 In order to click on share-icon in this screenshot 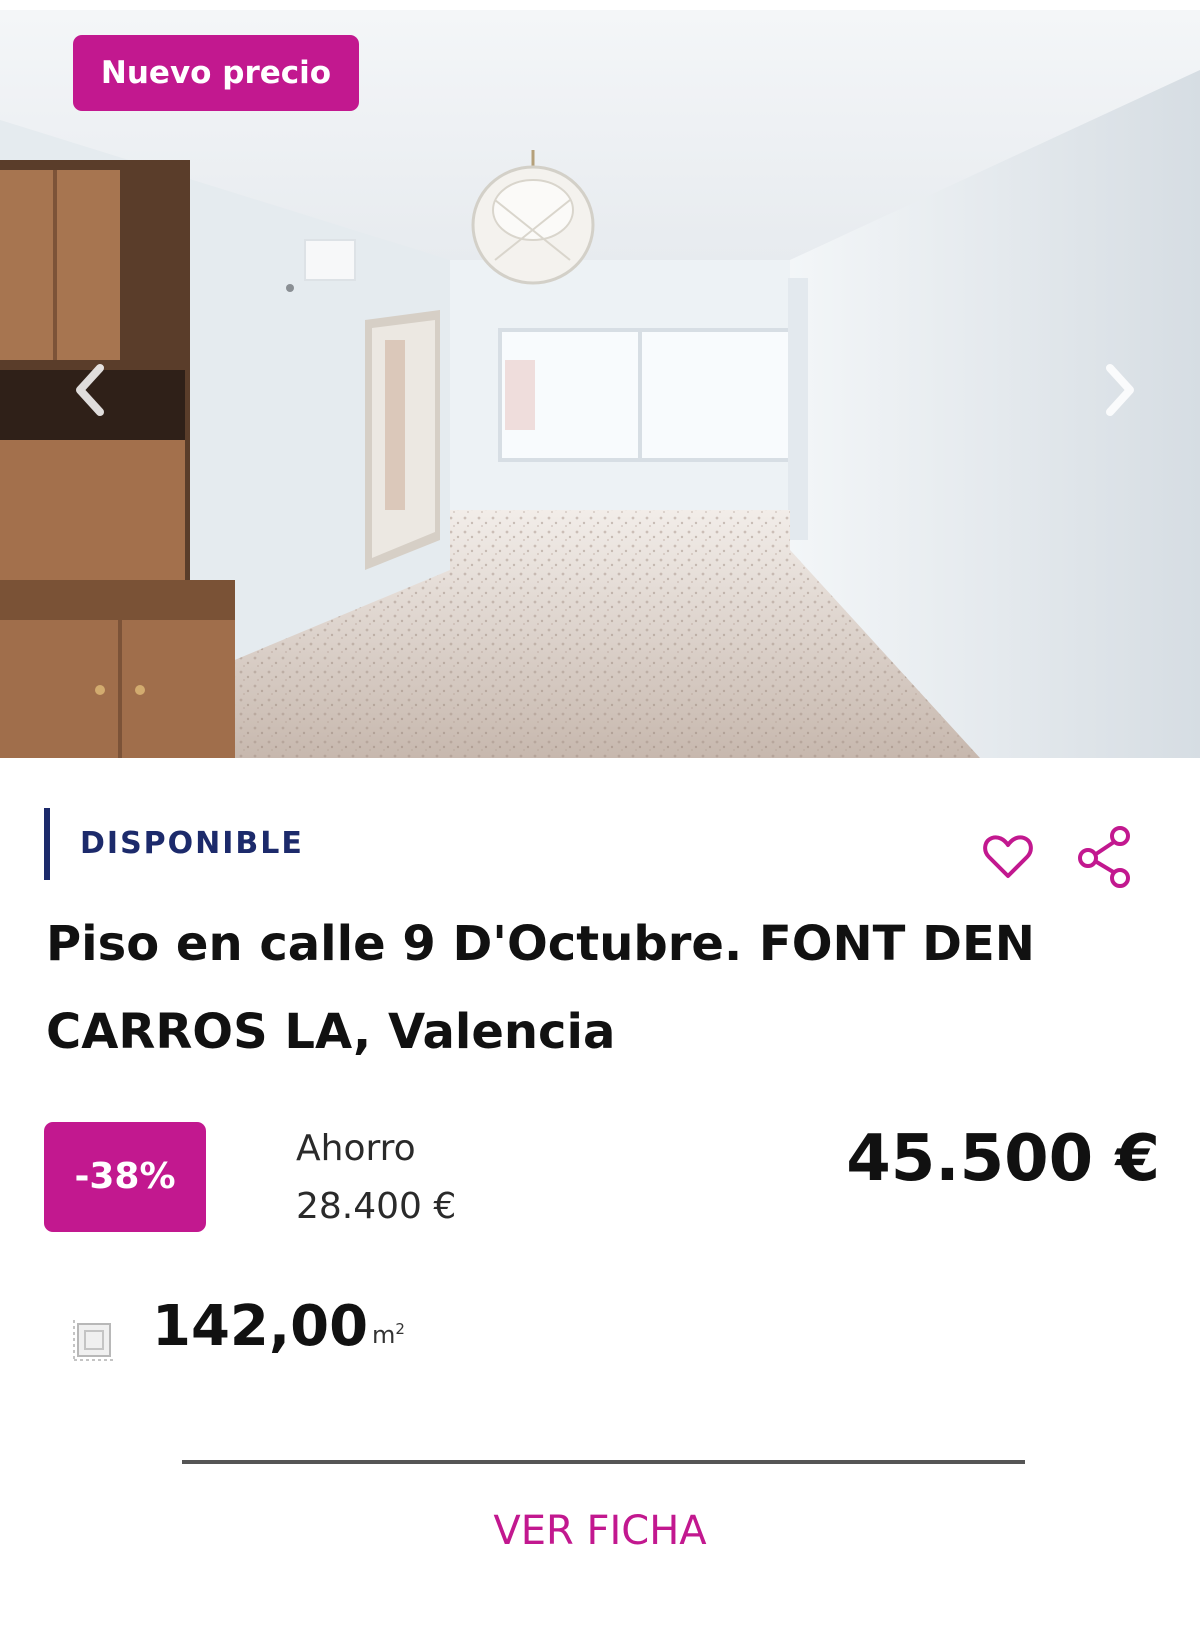, I will do `click(1104, 857)`.